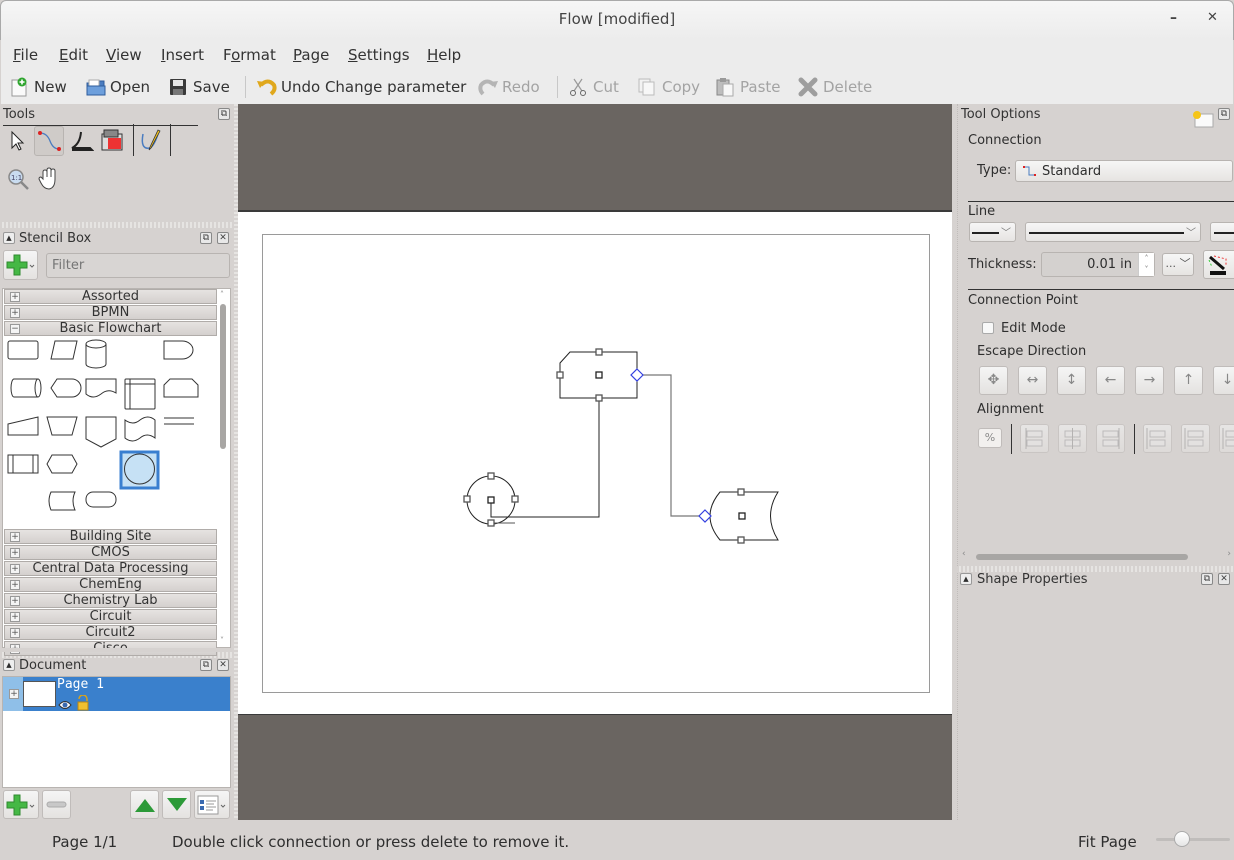  Describe the element at coordinates (81, 141) in the screenshot. I see `path-tool-button` at that location.